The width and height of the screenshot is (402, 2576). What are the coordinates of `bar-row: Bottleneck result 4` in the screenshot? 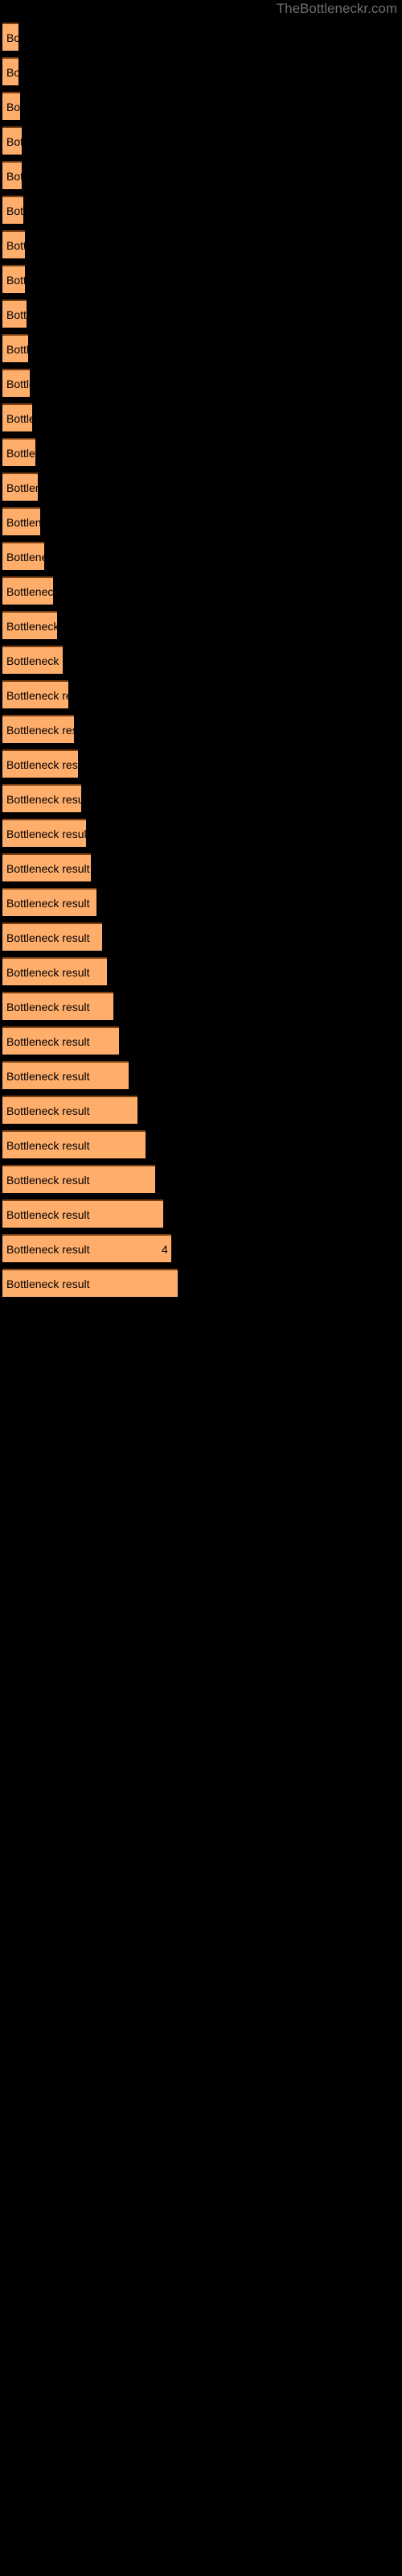 It's located at (86, 1248).